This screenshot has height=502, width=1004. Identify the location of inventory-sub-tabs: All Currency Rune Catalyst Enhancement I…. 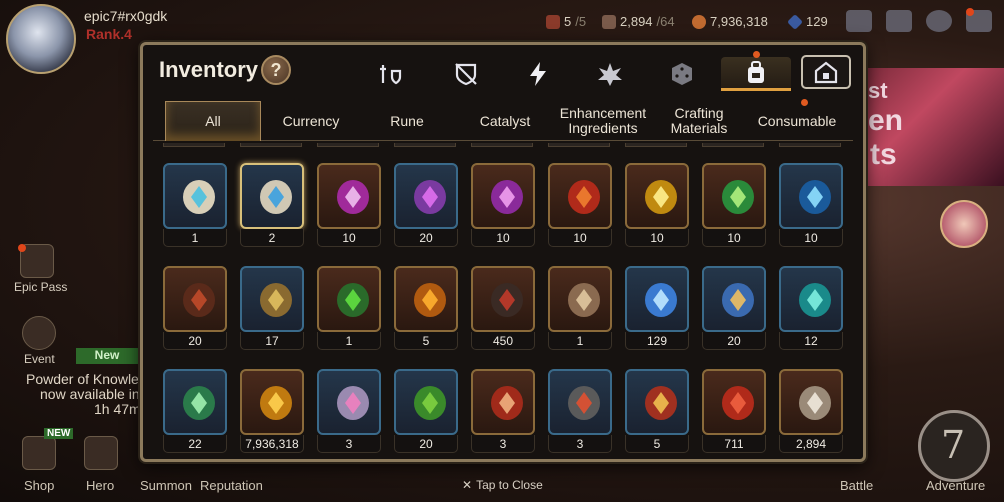
(503, 120).